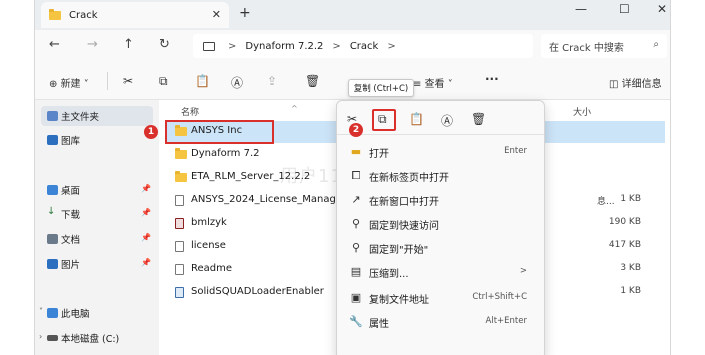  Describe the element at coordinates (294, 108) in the screenshot. I see `sort-caret-icon: ^` at that location.